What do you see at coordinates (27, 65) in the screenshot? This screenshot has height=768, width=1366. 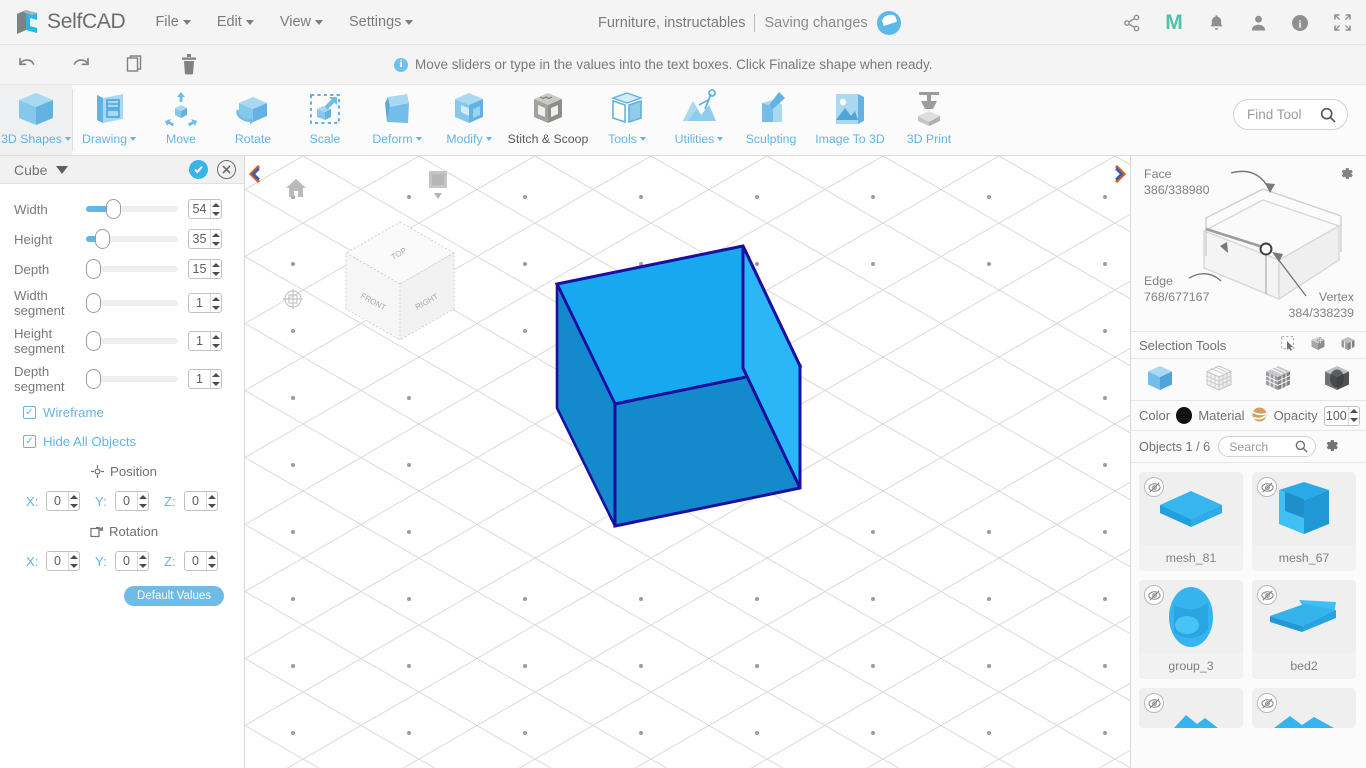 I see `undo-icon` at bounding box center [27, 65].